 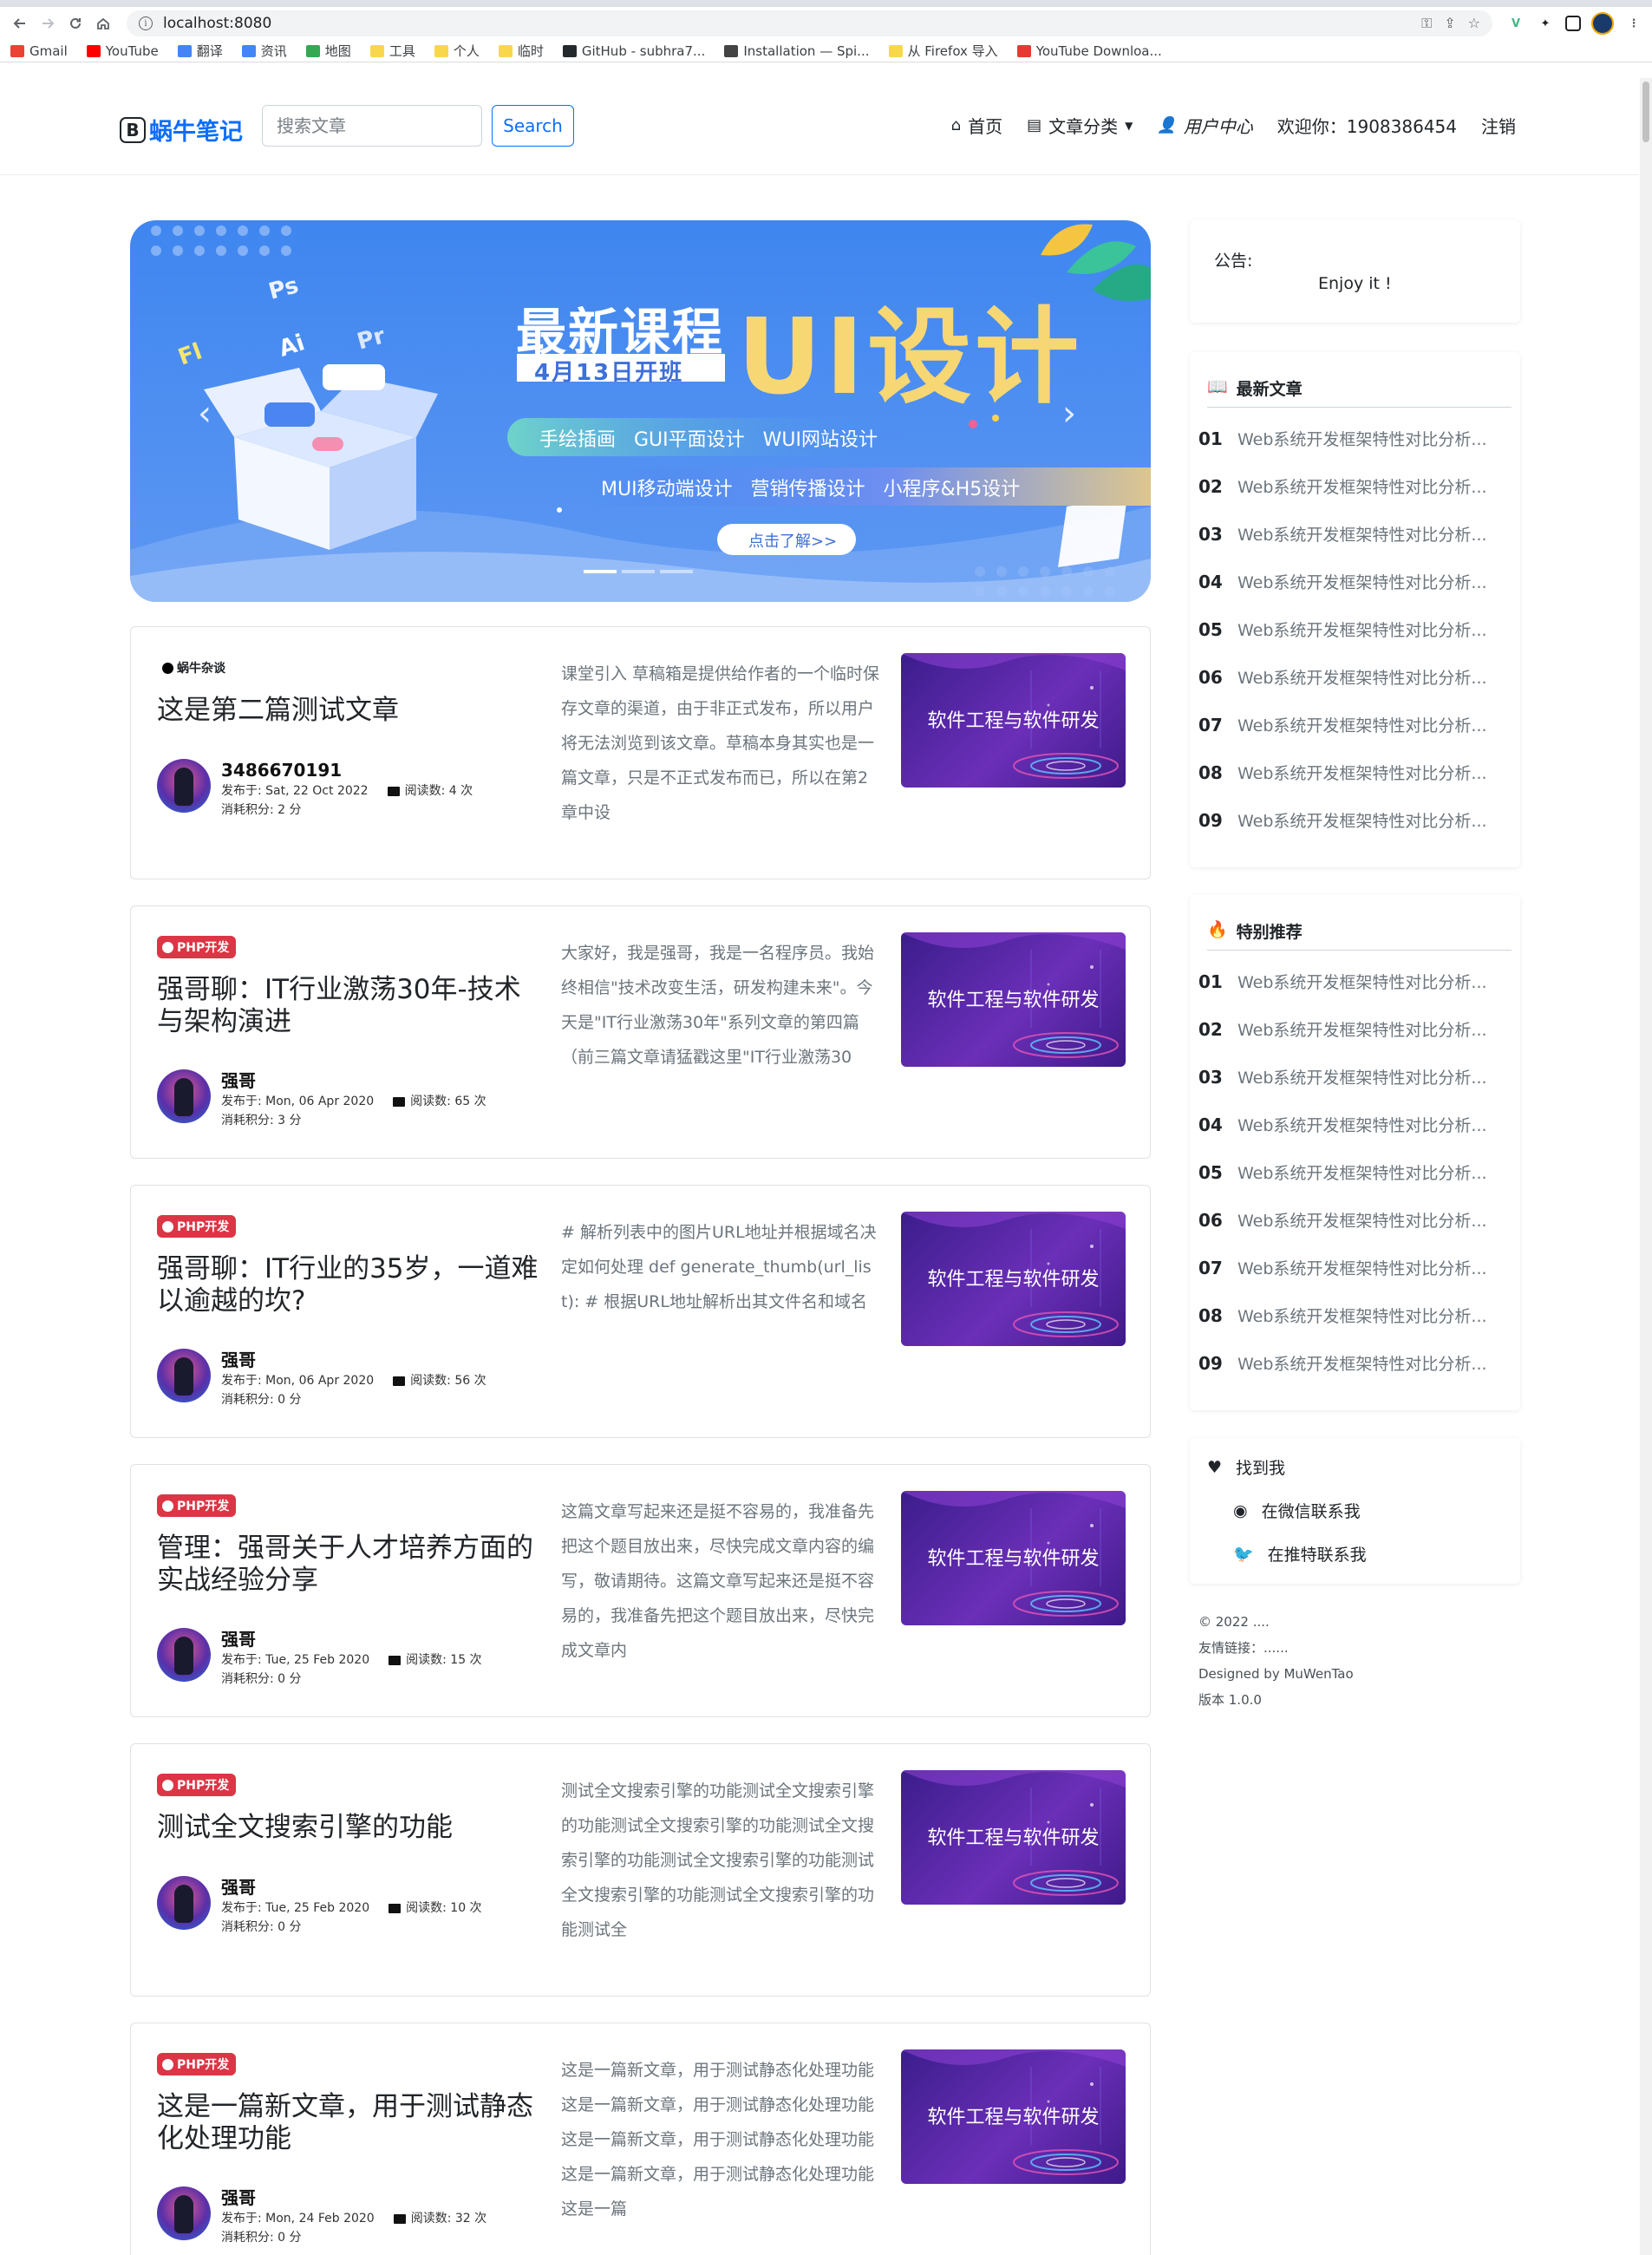 What do you see at coordinates (1634, 24) in the screenshot?
I see `menu-icon: ⋮` at bounding box center [1634, 24].